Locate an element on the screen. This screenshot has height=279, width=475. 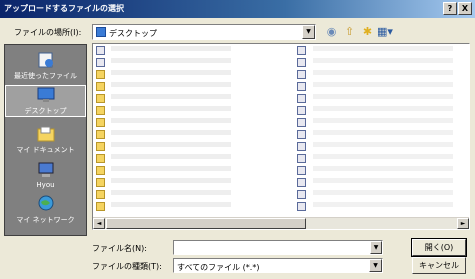
cancel-button: キャンセル is located at coordinates (439, 265).